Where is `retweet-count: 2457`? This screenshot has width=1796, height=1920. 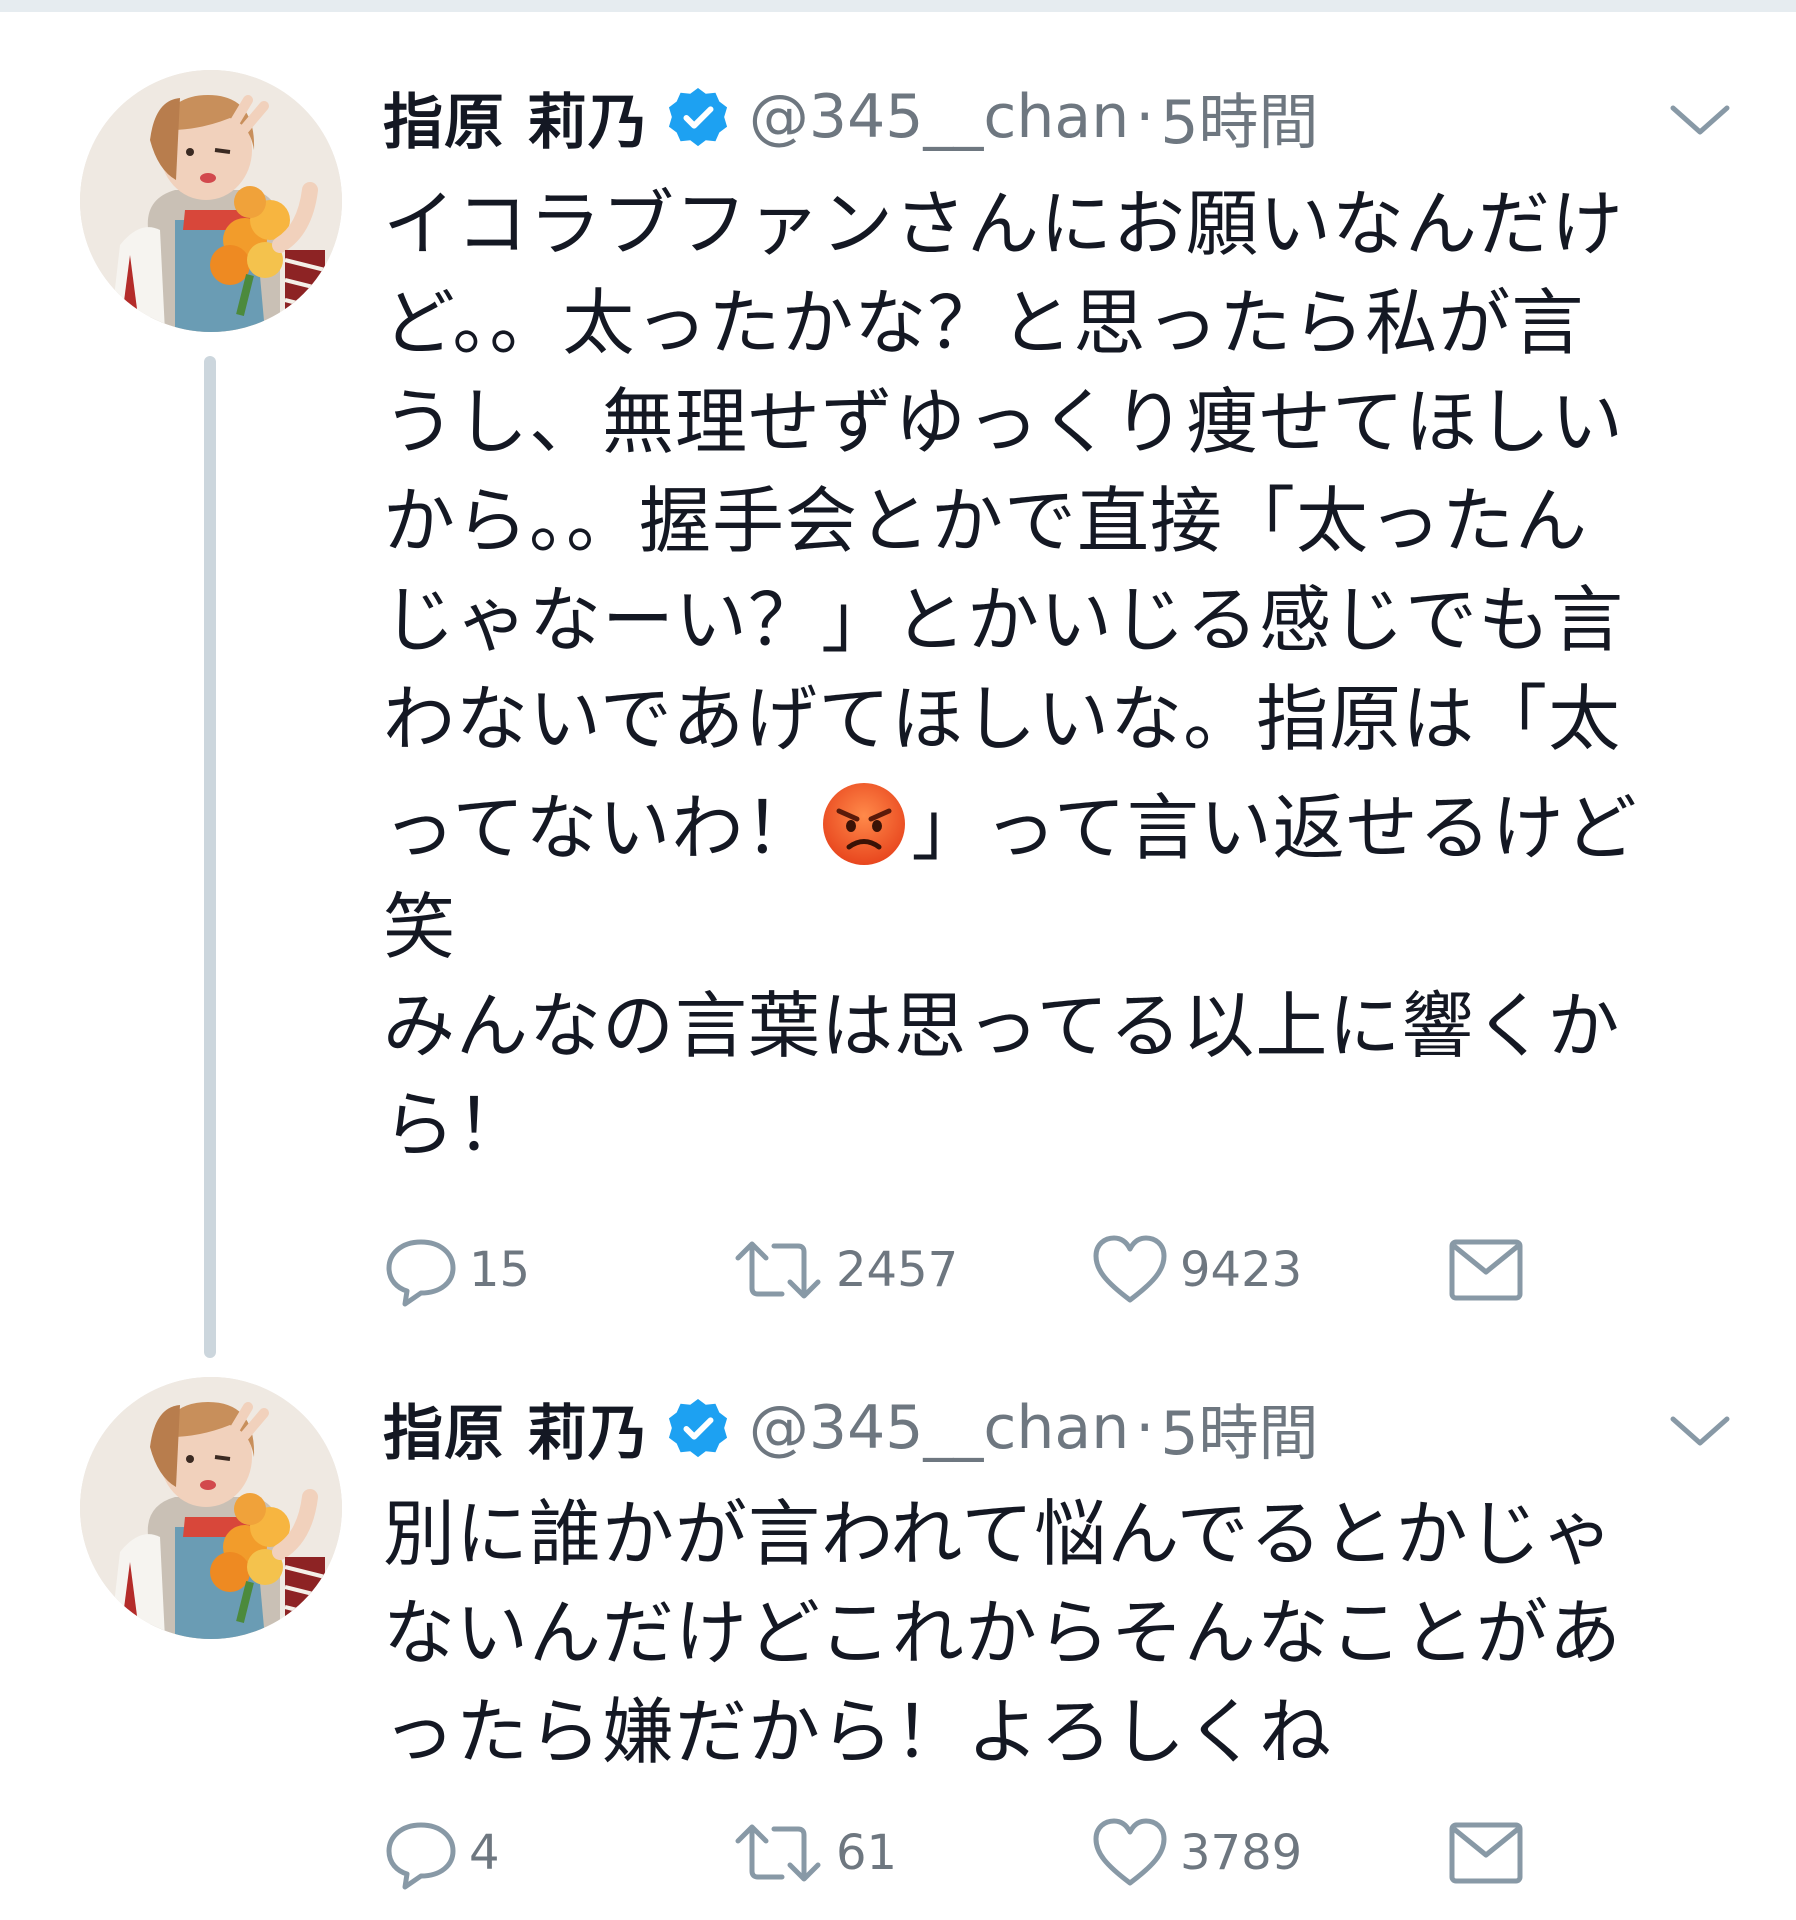
retweet-count: 2457 is located at coordinates (897, 1270).